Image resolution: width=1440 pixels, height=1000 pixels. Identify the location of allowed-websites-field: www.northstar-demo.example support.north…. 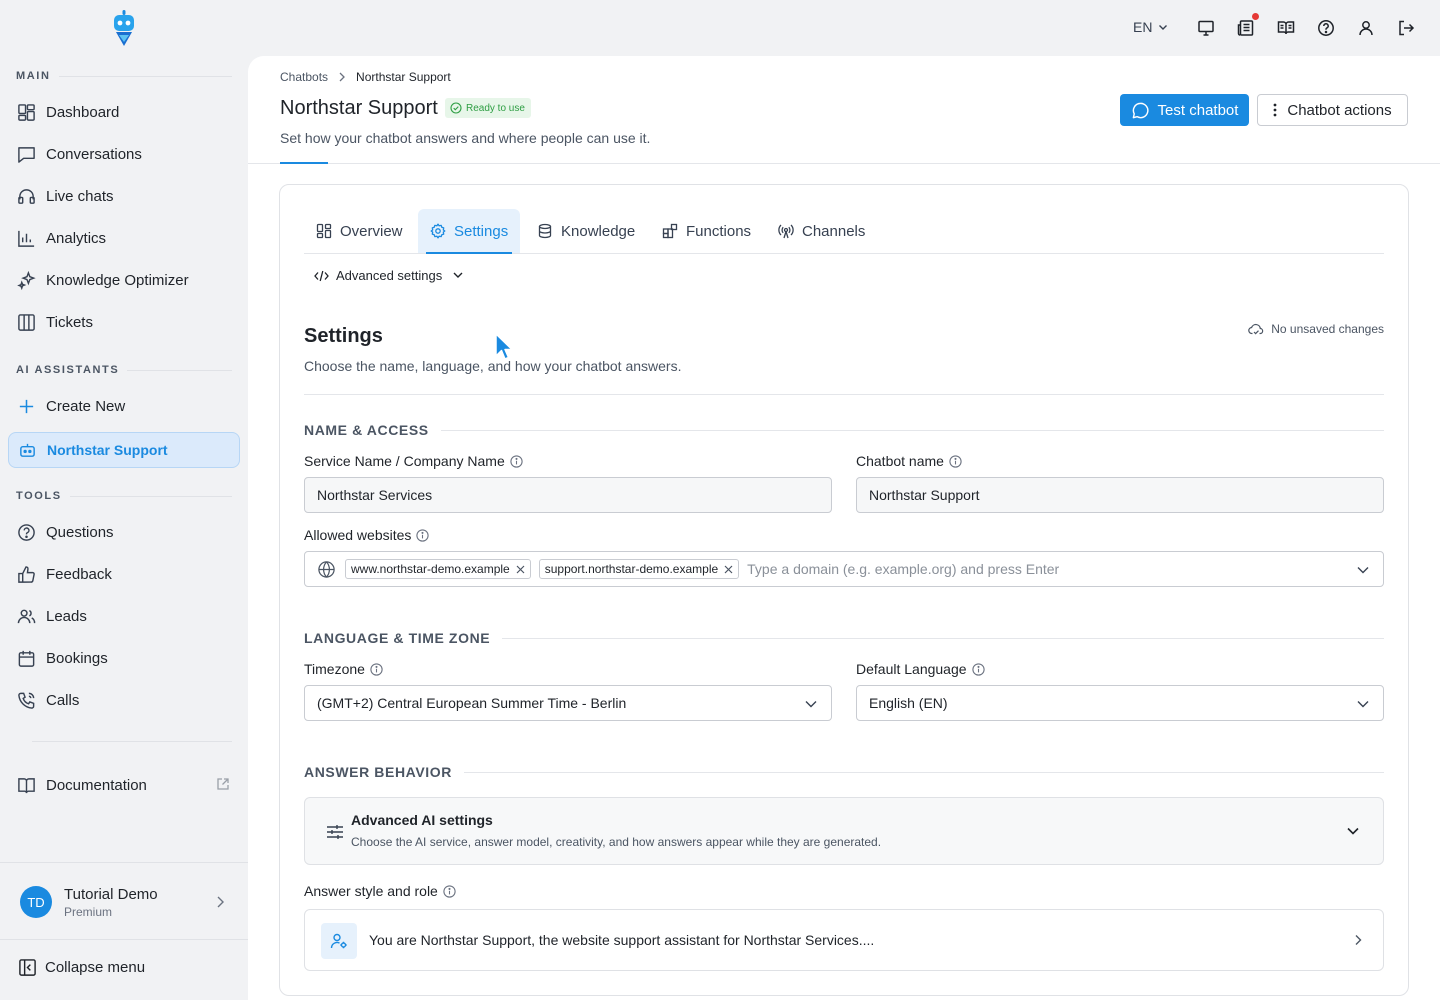
(844, 569).